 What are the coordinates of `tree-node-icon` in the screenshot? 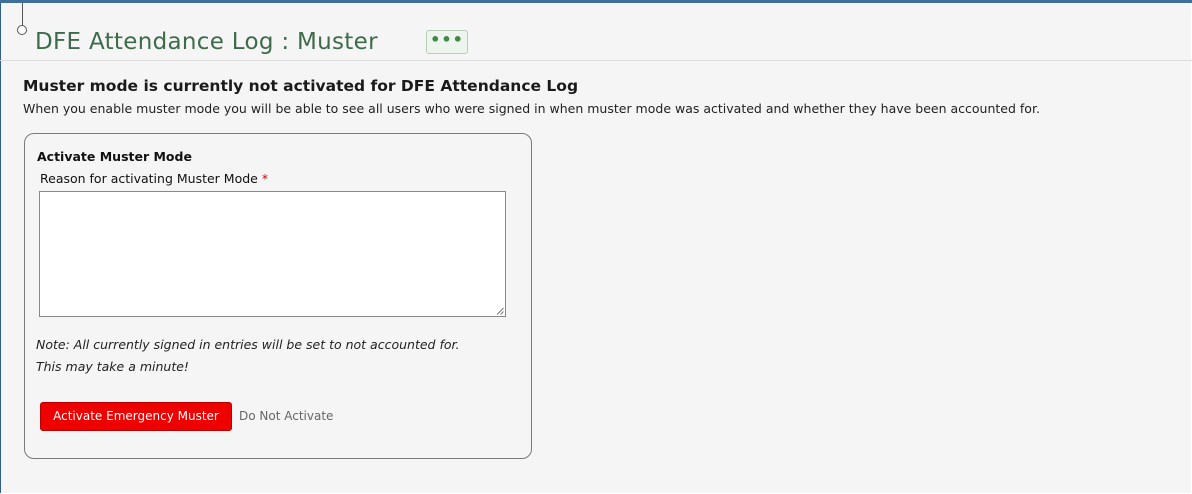 It's located at (22, 30).